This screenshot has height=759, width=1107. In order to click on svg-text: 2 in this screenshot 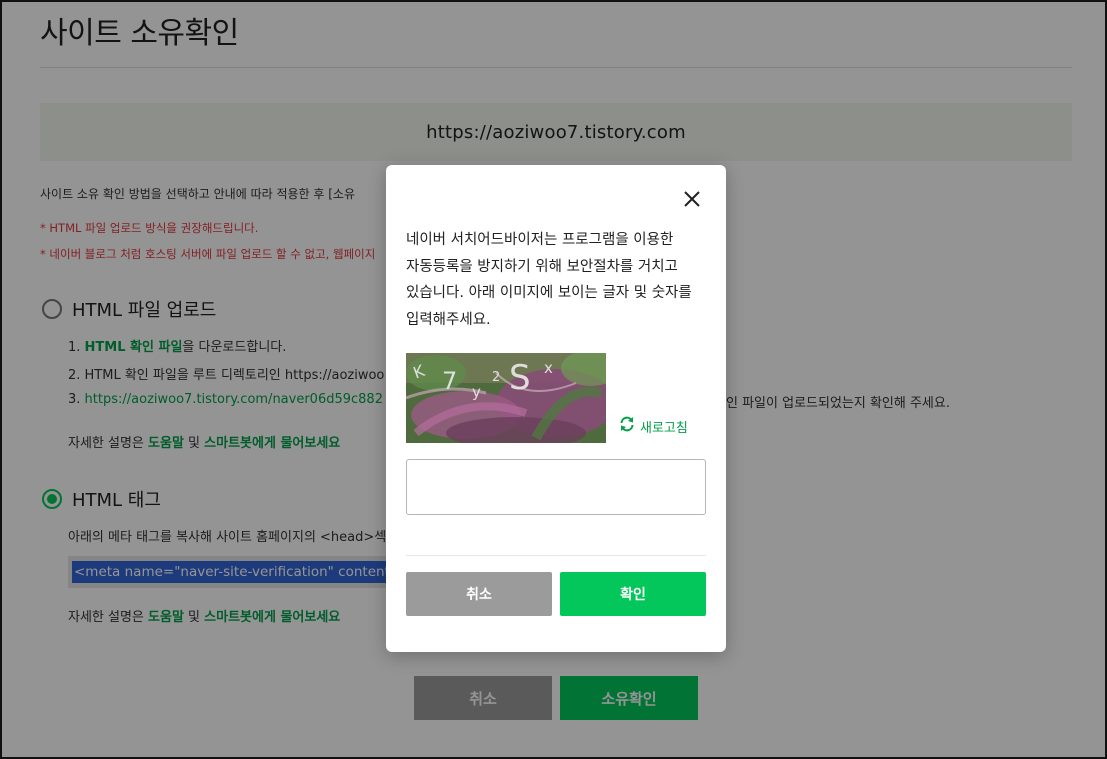, I will do `click(496, 377)`.